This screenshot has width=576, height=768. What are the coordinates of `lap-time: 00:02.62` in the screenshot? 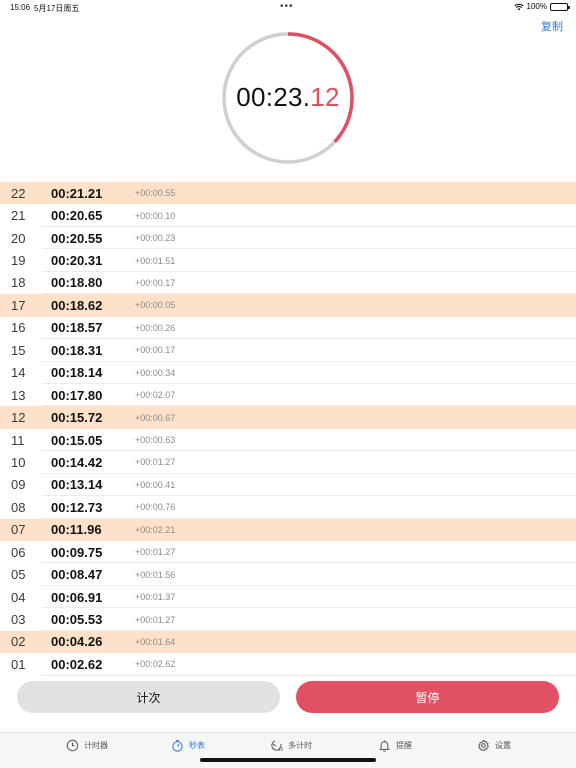 It's located at (77, 664).